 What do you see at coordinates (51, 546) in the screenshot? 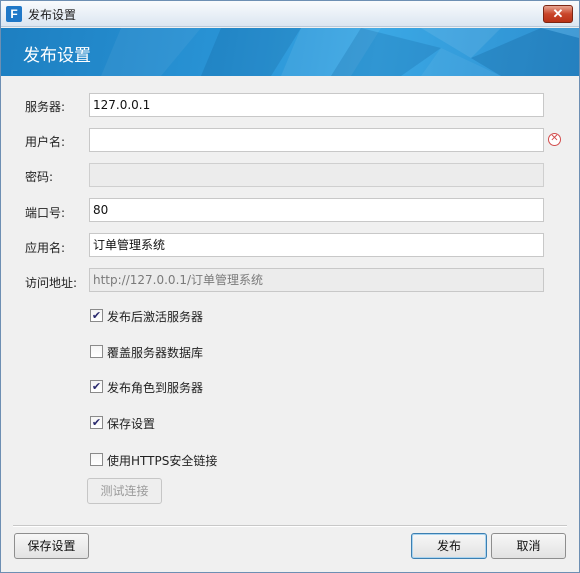
I see `save-settings-button: 保存设置` at bounding box center [51, 546].